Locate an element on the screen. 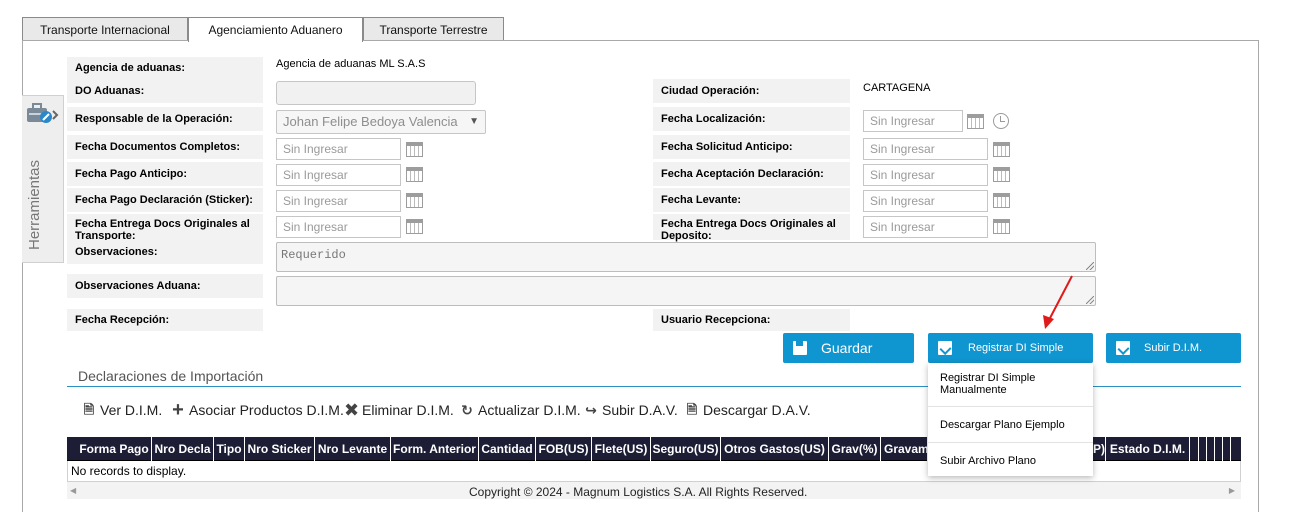 Image resolution: width=1297 pixels, height=512 pixels. clock-icon is located at coordinates (1001, 121).